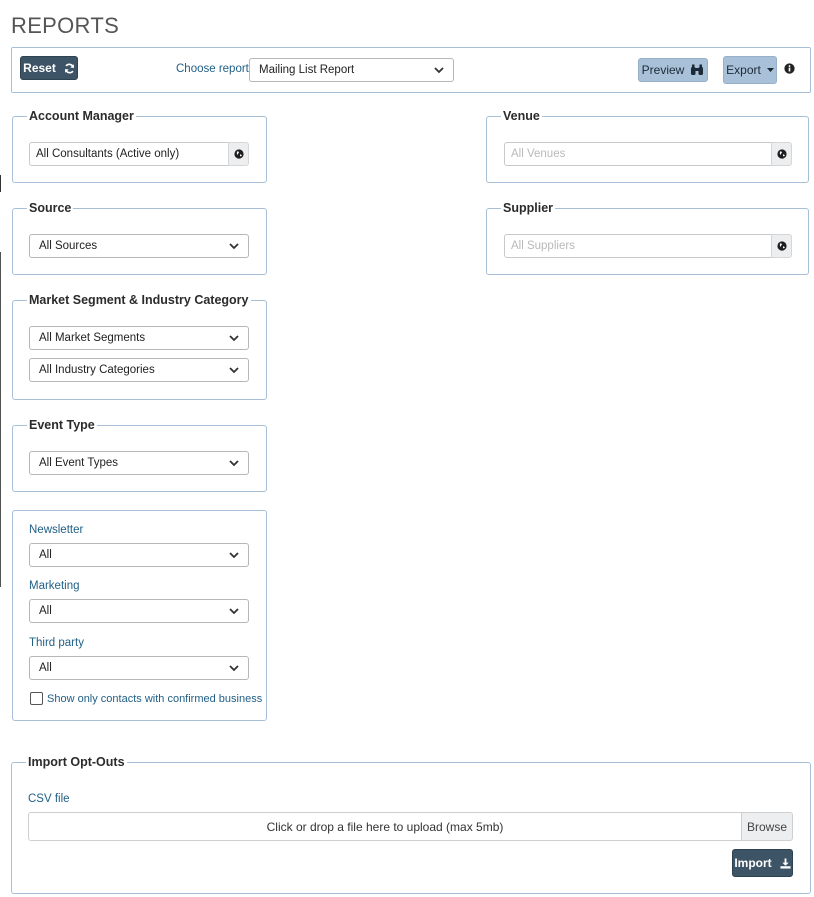  I want to click on venue-input: All Venues, so click(638, 154).